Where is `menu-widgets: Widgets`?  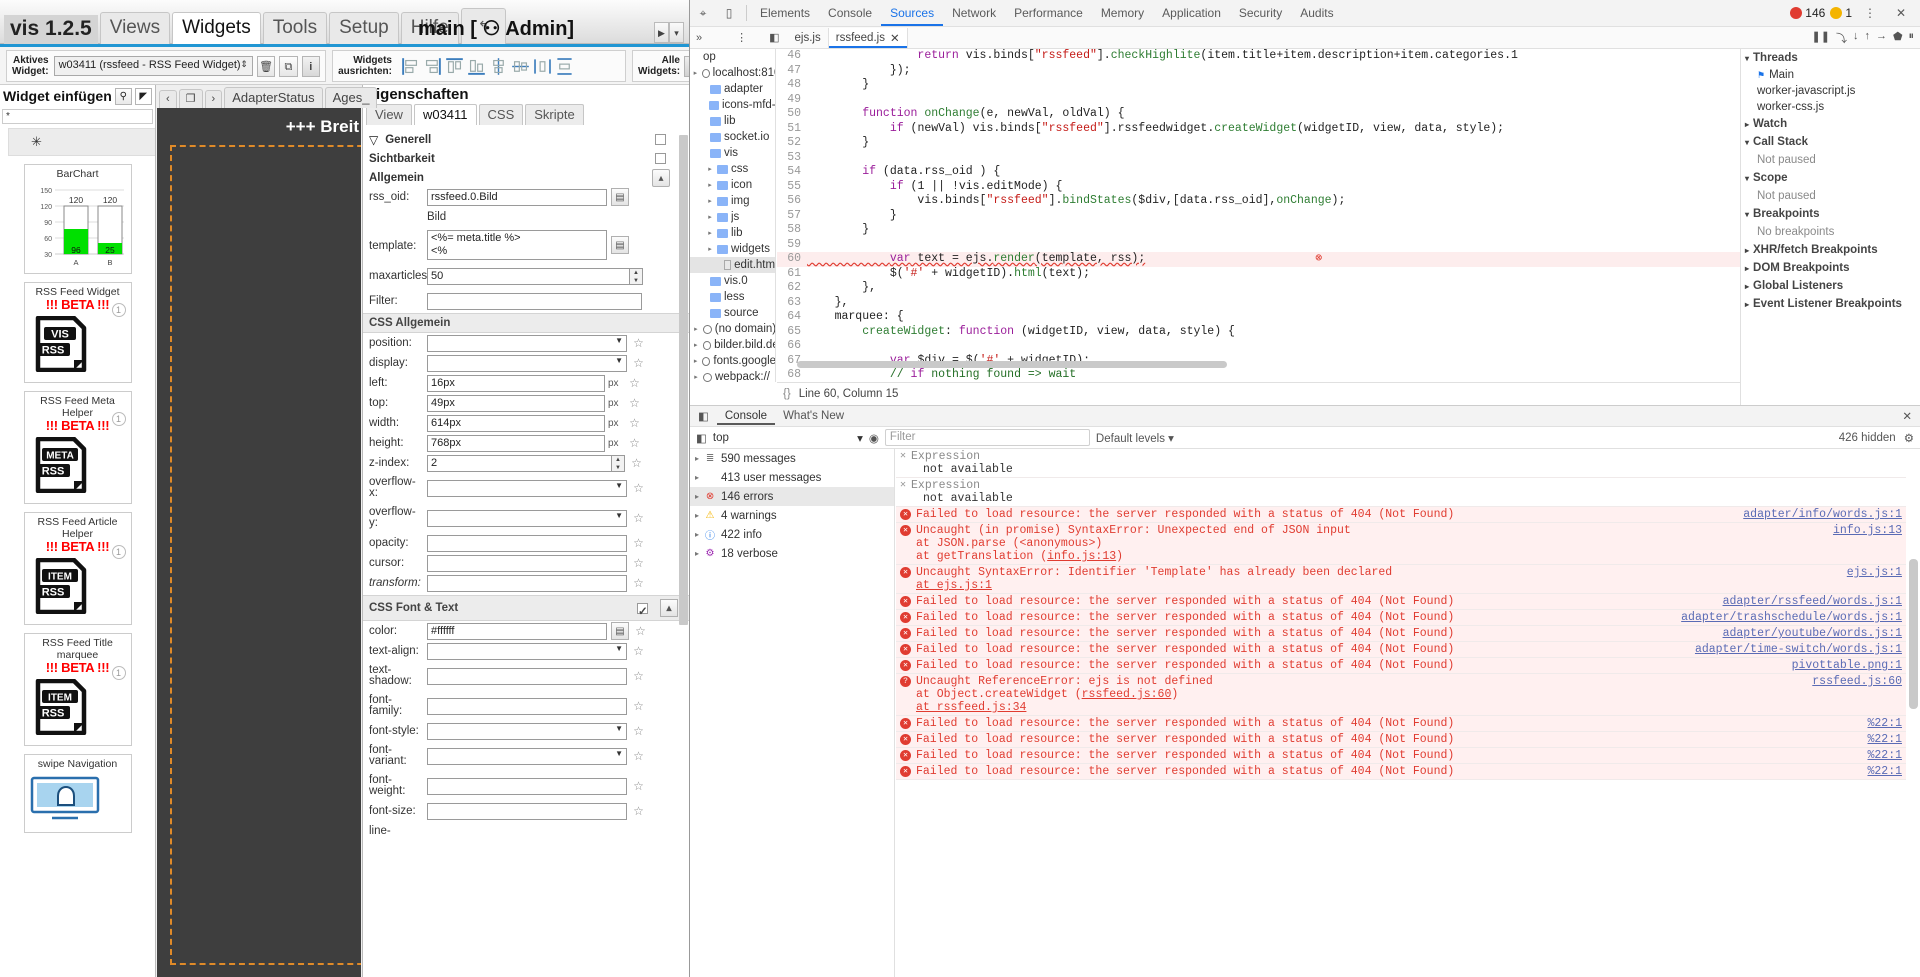
menu-widgets: Widgets is located at coordinates (216, 28).